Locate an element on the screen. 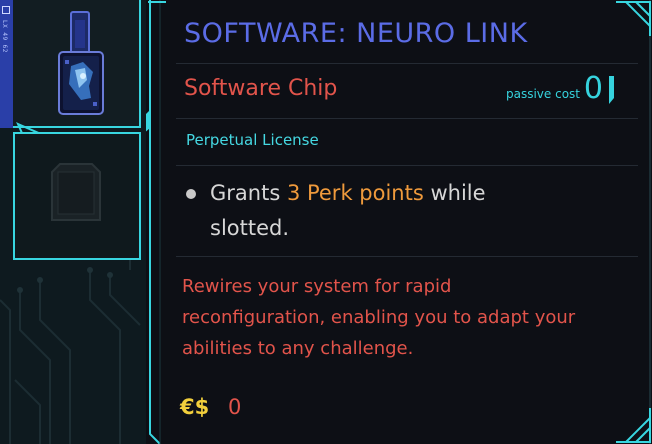  perk-line-1: Grants 3 Perk points while is located at coordinates (348, 193).